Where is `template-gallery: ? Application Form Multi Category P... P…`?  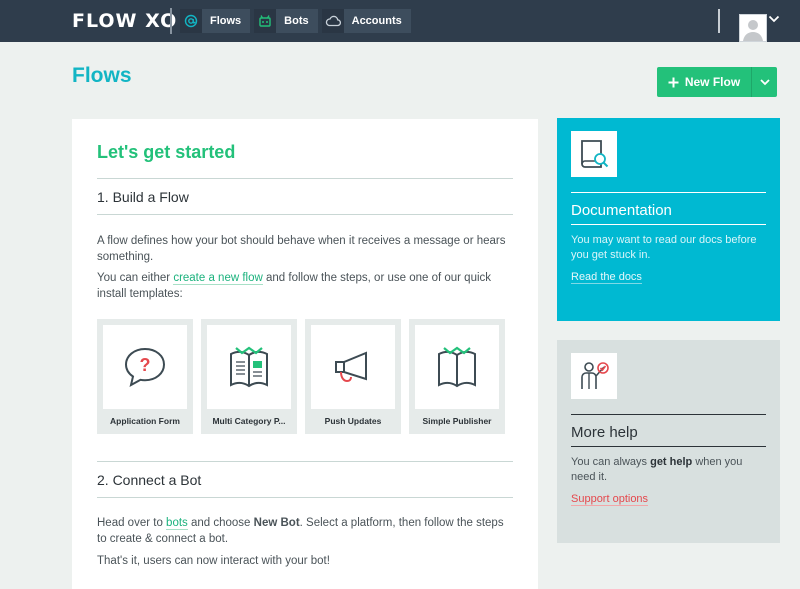 template-gallery: ? Application Form Multi Category P... P… is located at coordinates (301, 376).